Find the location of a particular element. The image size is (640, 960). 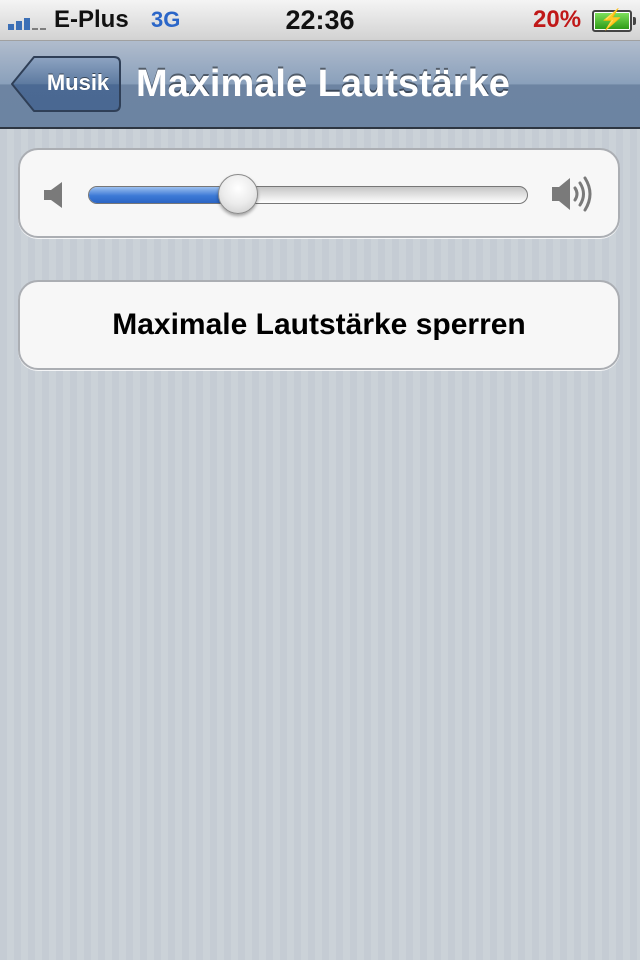

lock-max-volume-button: Maximale Lautstärke sperren is located at coordinates (319, 325).